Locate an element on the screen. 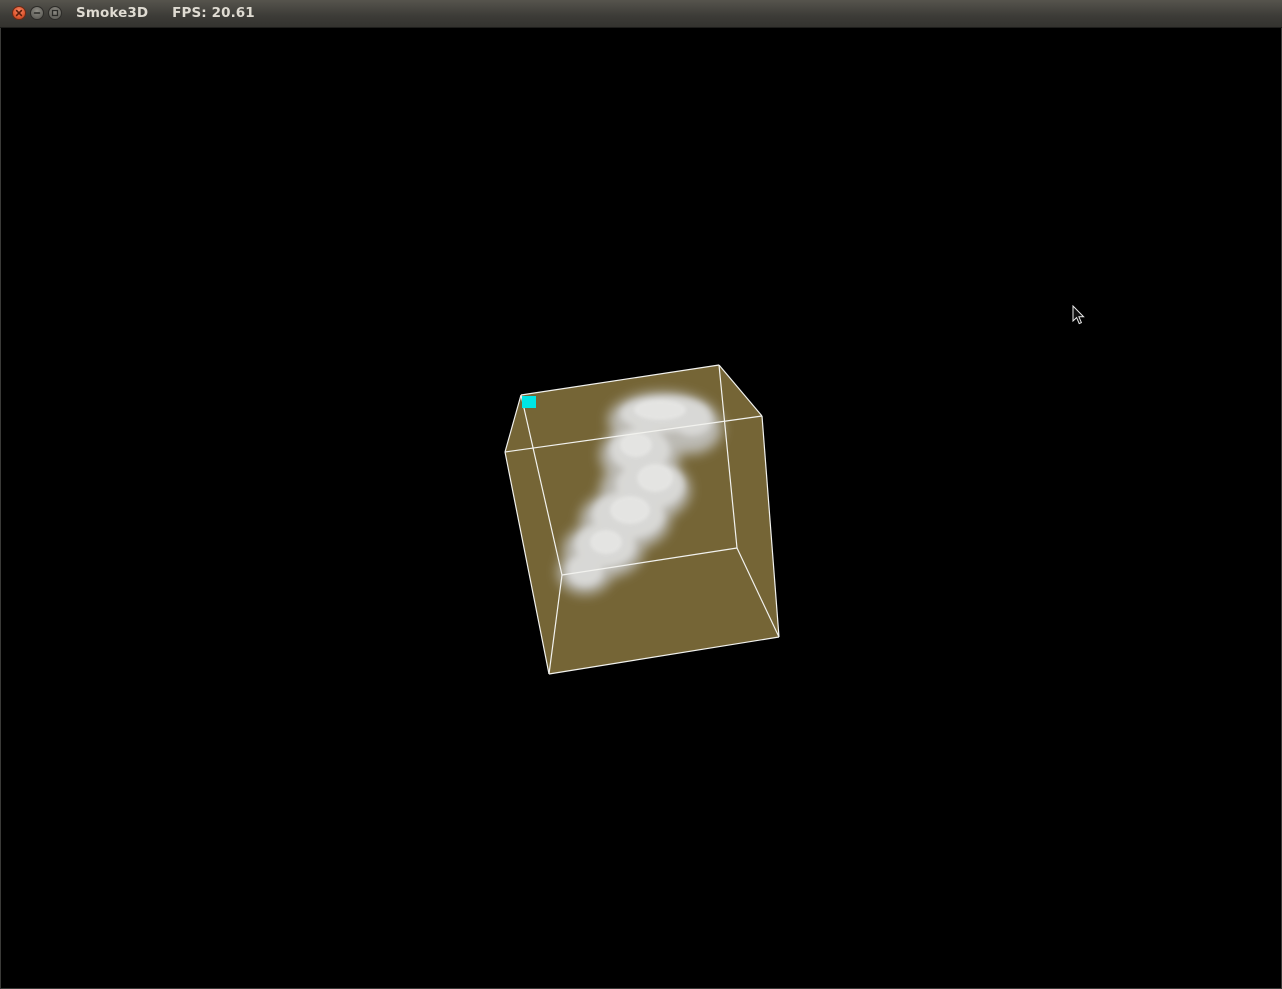 Image resolution: width=1282 pixels, height=989 pixels. mouse-pointer-icon is located at coordinates (1078, 315).